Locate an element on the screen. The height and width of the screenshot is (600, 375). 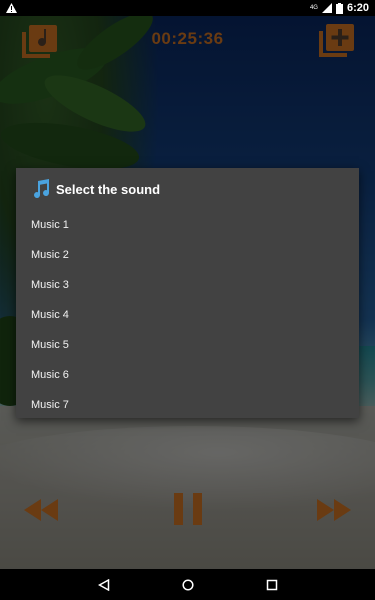
sound-option: Music 3 is located at coordinates (187, 285).